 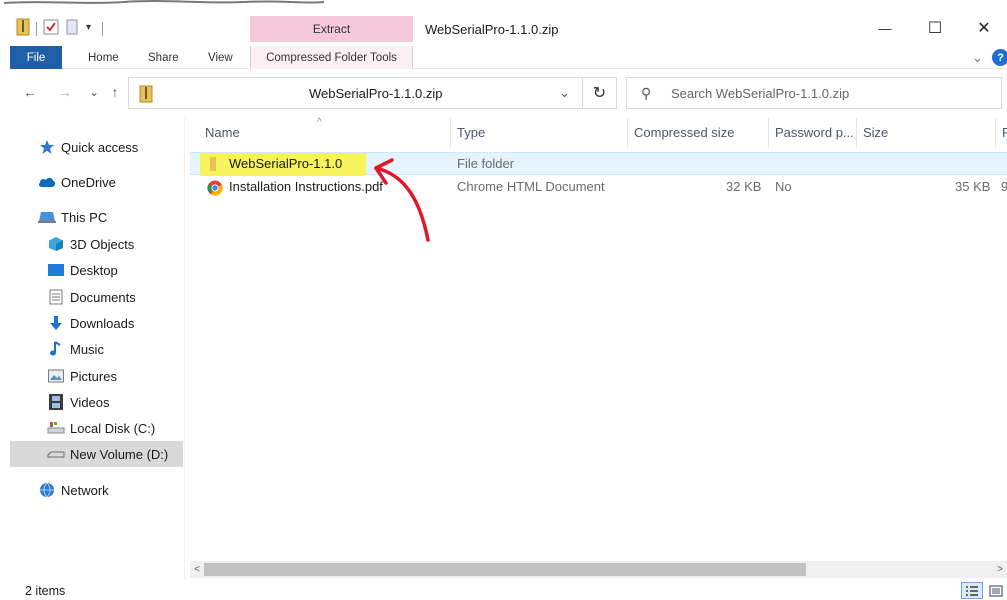 I want to click on nav-item-label: Network, so click(x=85, y=490).